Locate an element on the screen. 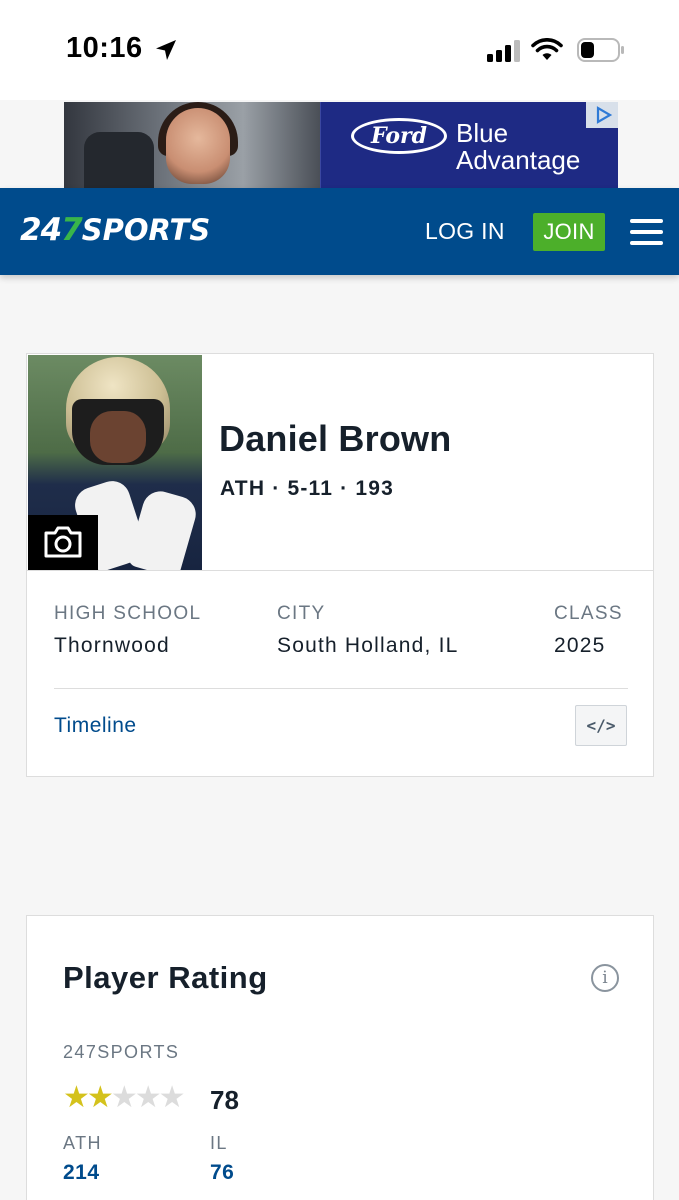 This screenshot has width=679, height=1200. camera-icon is located at coordinates (63, 543).